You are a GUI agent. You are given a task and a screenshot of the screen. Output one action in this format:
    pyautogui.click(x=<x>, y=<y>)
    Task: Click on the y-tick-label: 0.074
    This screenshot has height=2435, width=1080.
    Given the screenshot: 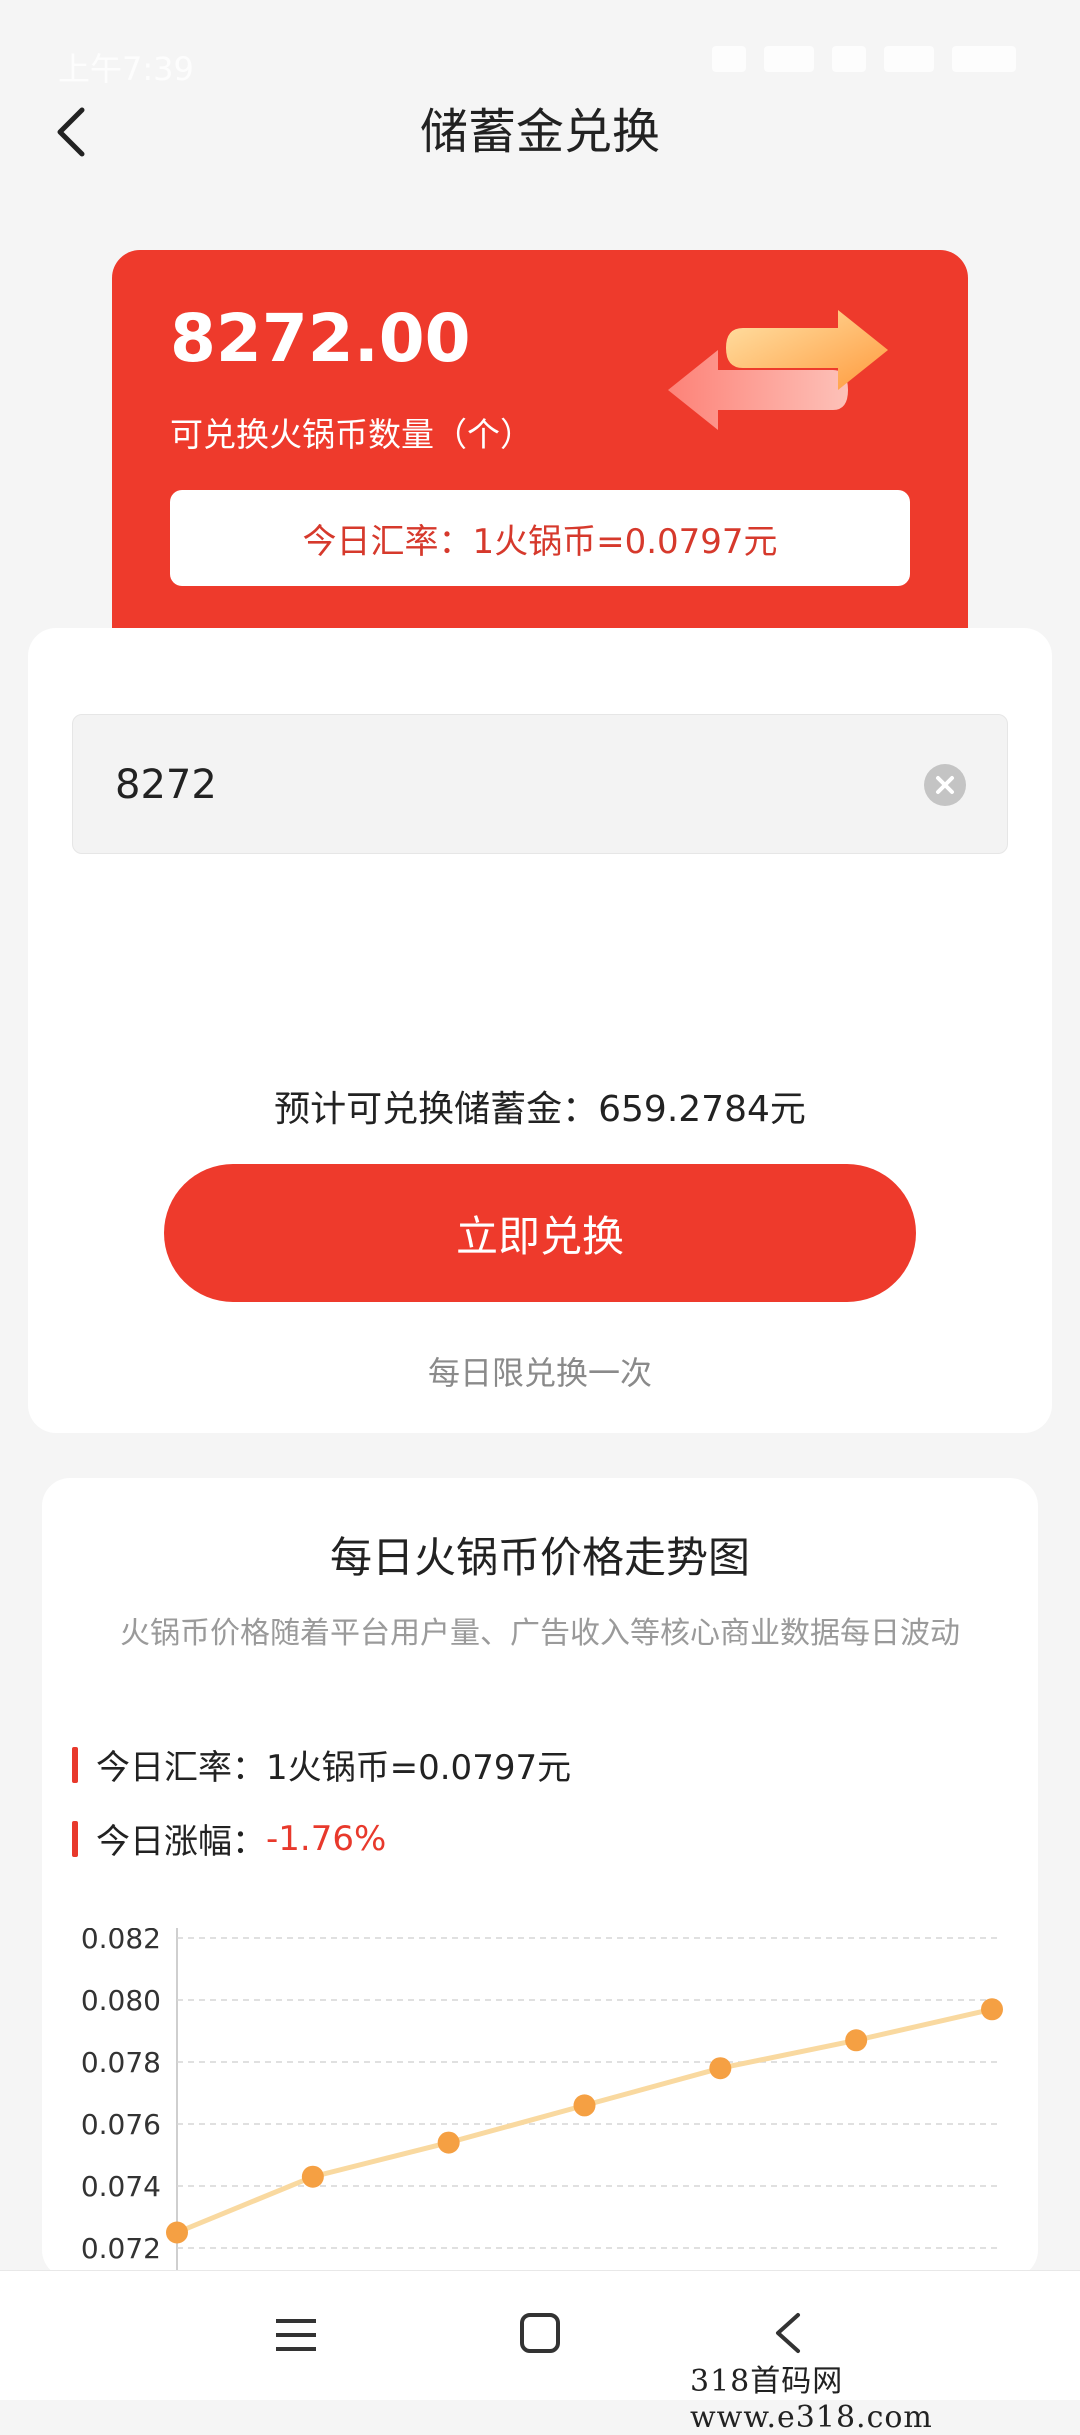 What is the action you would take?
    pyautogui.click(x=121, y=2186)
    